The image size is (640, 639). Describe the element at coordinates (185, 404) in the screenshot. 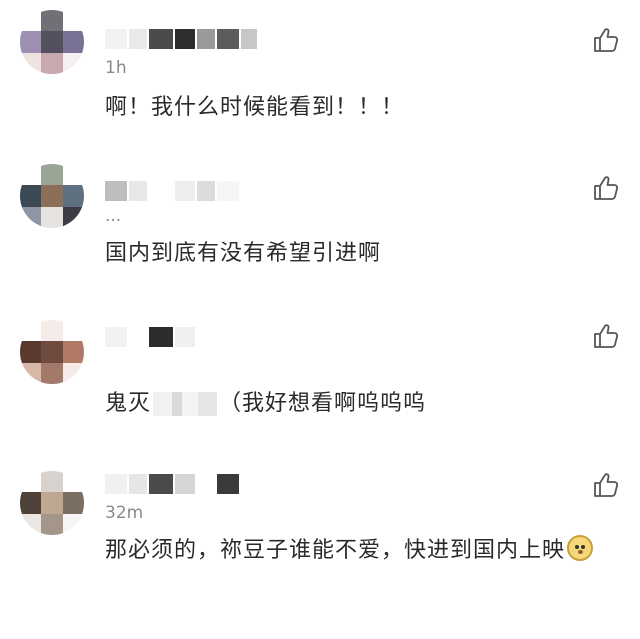

I see `redacted-text-mosaic` at that location.